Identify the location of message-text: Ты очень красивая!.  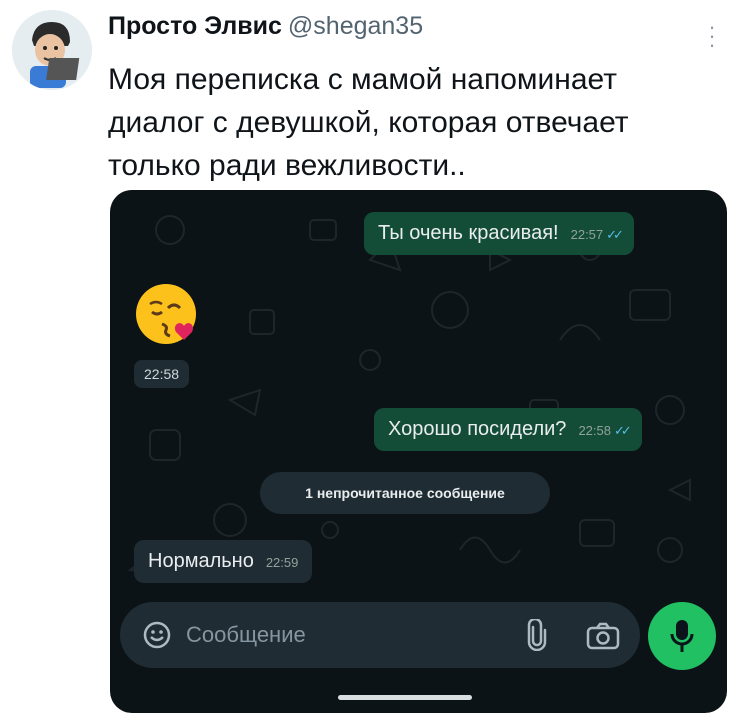
(468, 233).